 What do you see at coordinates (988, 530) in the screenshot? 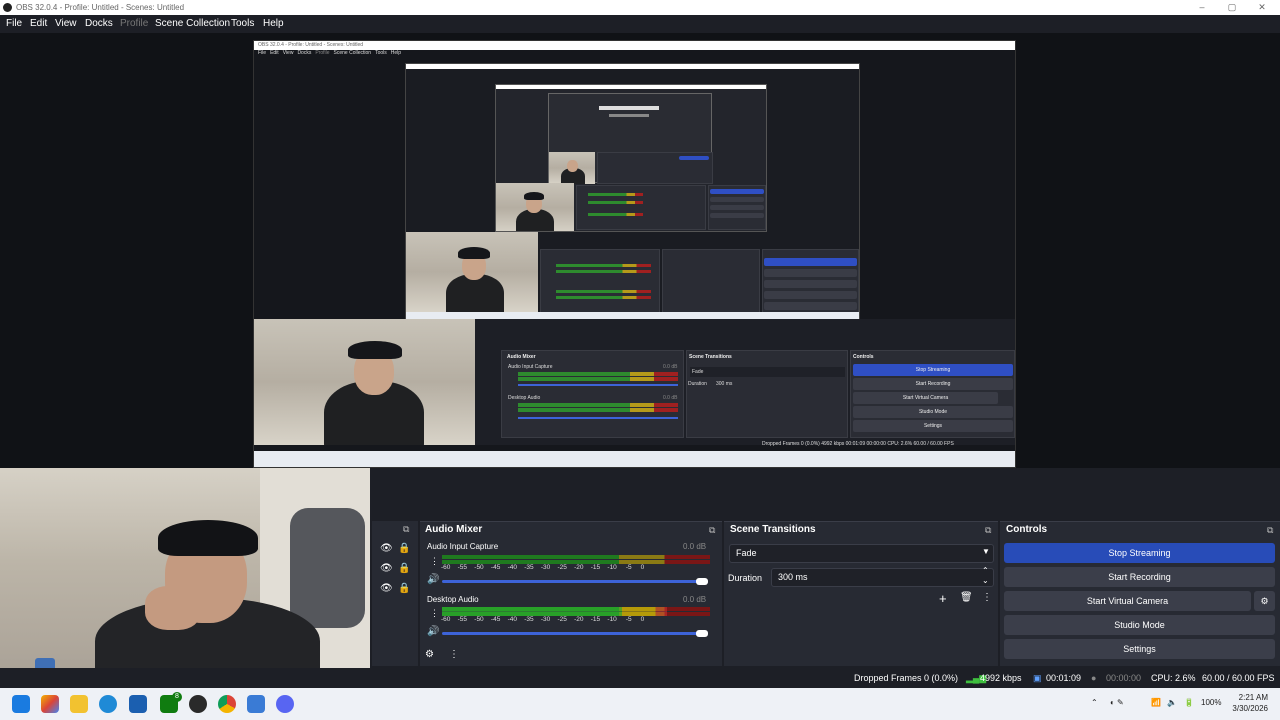
I see `scene-transitions-float-icon: ⧉` at bounding box center [988, 530].